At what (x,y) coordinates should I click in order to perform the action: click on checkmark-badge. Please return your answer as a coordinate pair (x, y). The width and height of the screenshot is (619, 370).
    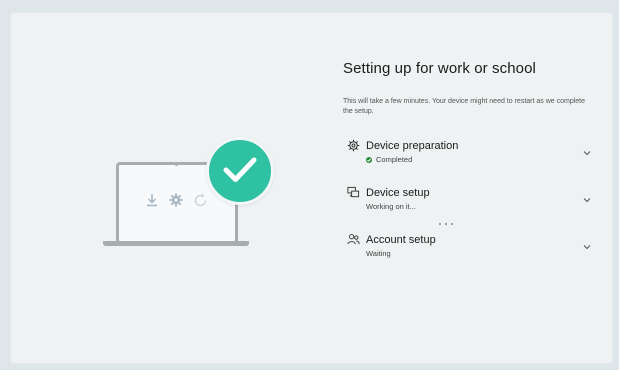
    Looking at the image, I should click on (240, 171).